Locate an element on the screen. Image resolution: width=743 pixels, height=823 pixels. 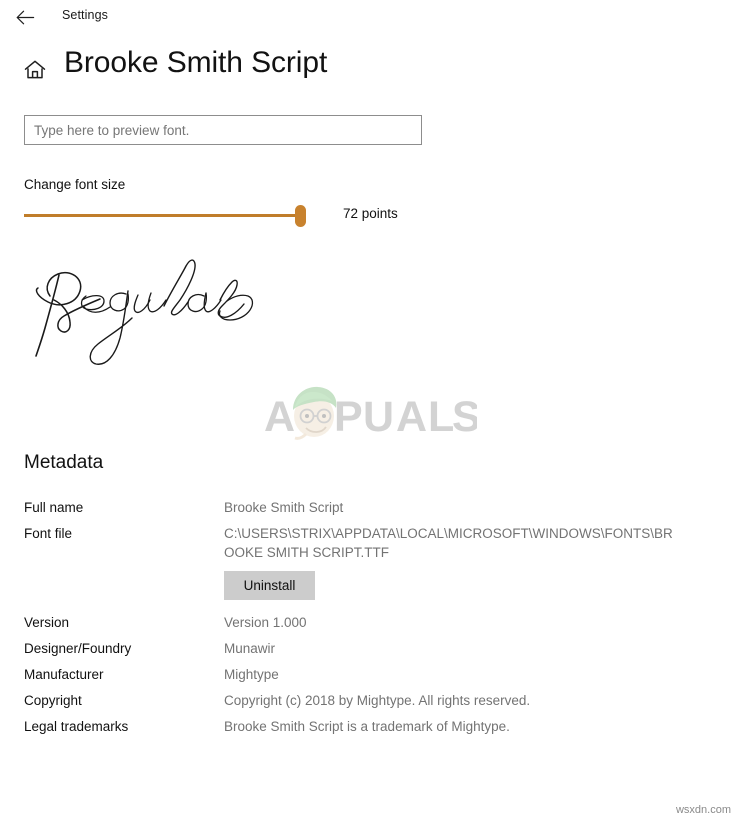
appuals-face-logo is located at coordinates (315, 413).